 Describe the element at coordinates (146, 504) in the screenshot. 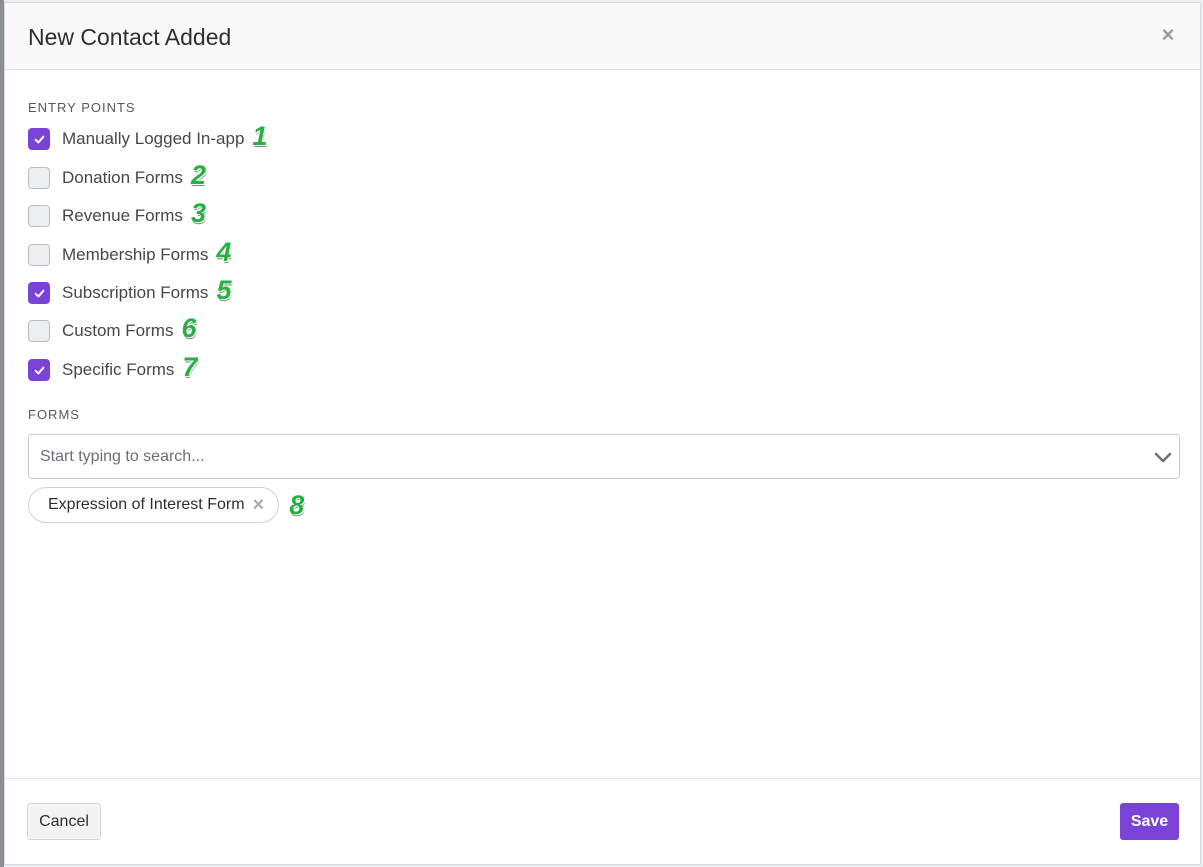

I see `chip-label: Expression of Interest Form` at that location.